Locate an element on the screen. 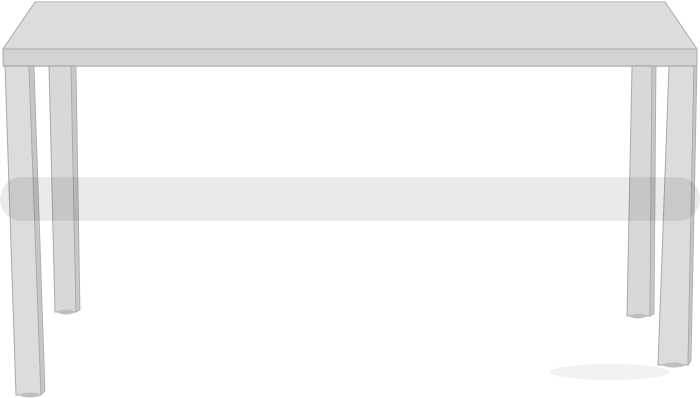 Image resolution: width=700 pixels, height=398 pixels. tabletop-surface is located at coordinates (350, 25).